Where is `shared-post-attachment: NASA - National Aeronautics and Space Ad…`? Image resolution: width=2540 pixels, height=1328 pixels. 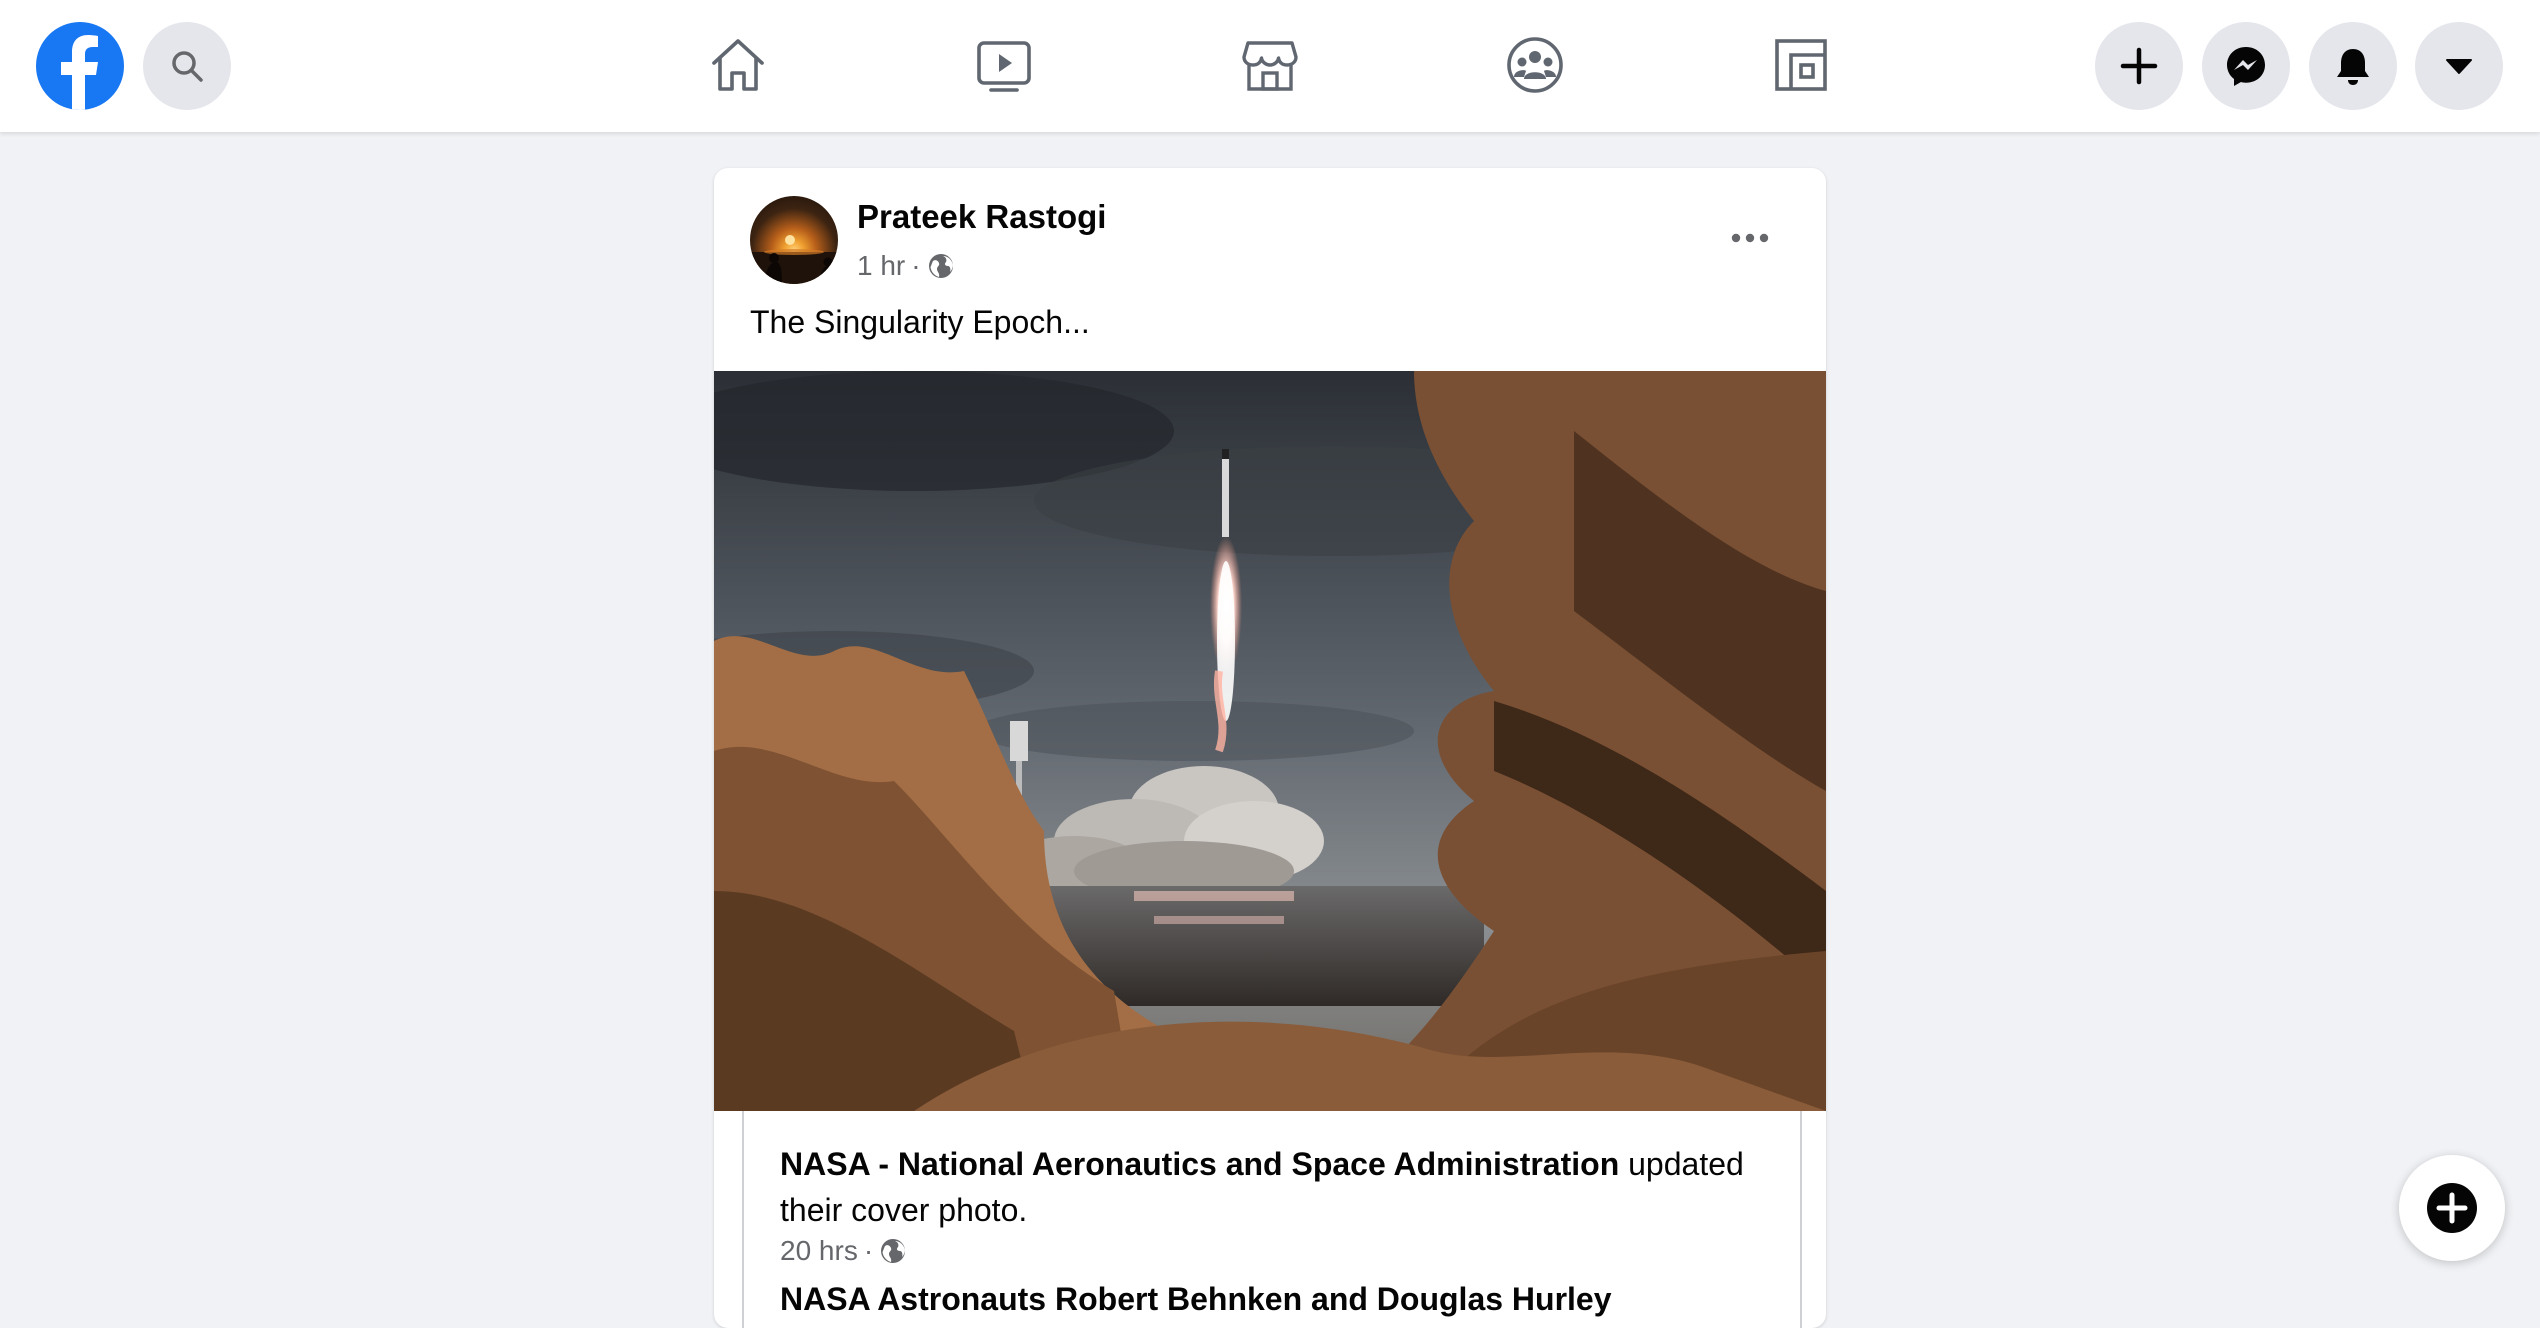
shared-post-attachment: NASA - National Aeronautics and Space Ad… is located at coordinates (1272, 1219).